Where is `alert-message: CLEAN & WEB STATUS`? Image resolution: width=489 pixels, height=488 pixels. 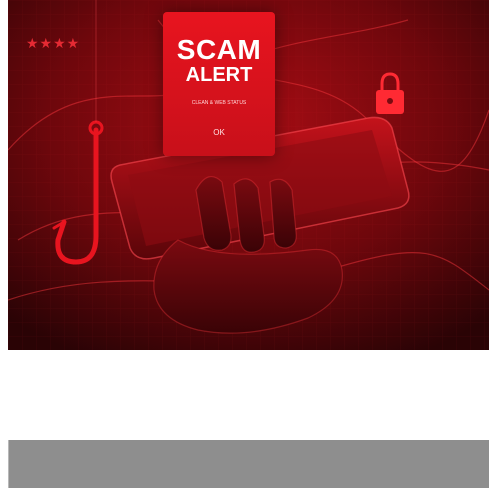
alert-message: CLEAN & WEB STATUS is located at coordinates (219, 103).